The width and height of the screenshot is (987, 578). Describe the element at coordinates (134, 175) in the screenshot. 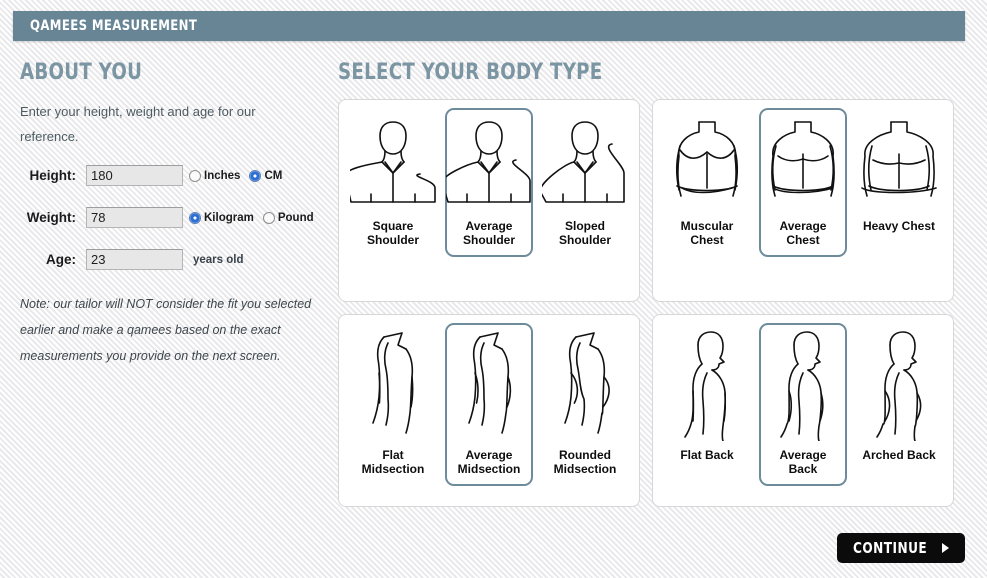

I see `height-input` at that location.